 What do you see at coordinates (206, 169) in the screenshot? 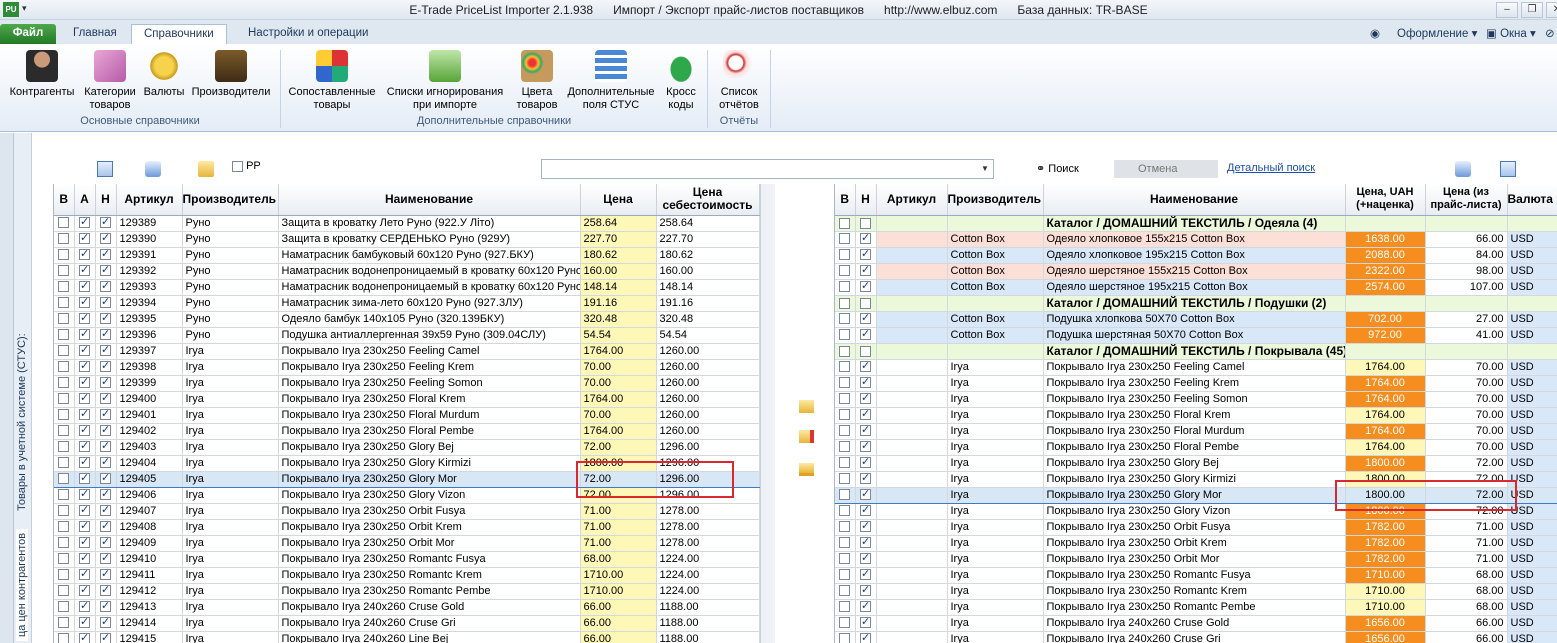
I see `folder-icon` at bounding box center [206, 169].